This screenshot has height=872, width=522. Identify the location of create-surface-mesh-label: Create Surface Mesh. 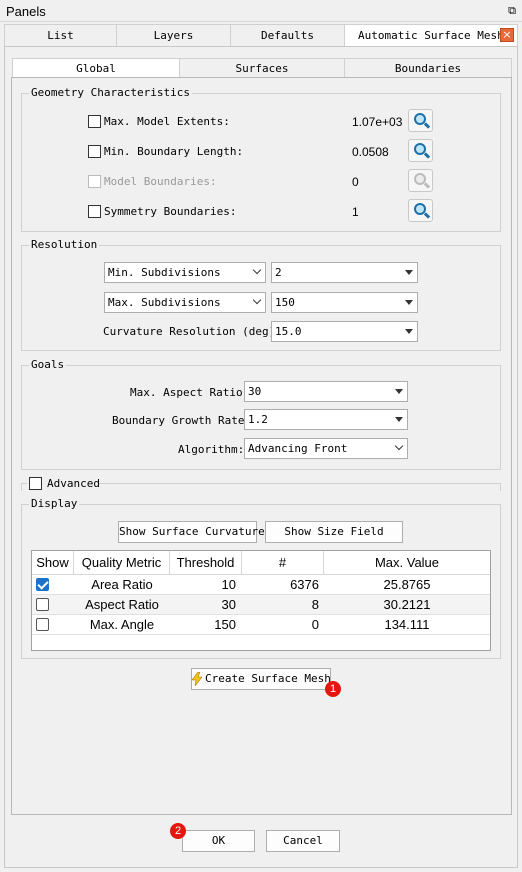
(268, 678).